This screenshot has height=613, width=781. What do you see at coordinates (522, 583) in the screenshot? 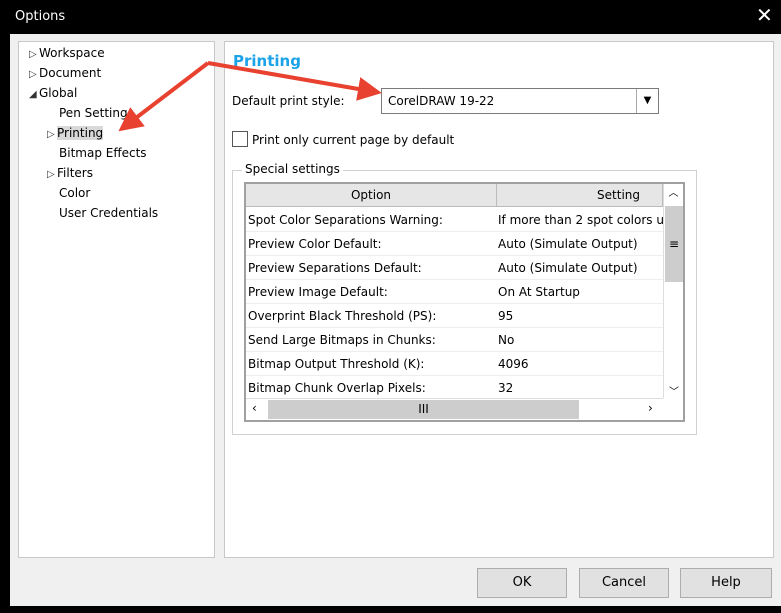
I see `ok-button: OK` at bounding box center [522, 583].